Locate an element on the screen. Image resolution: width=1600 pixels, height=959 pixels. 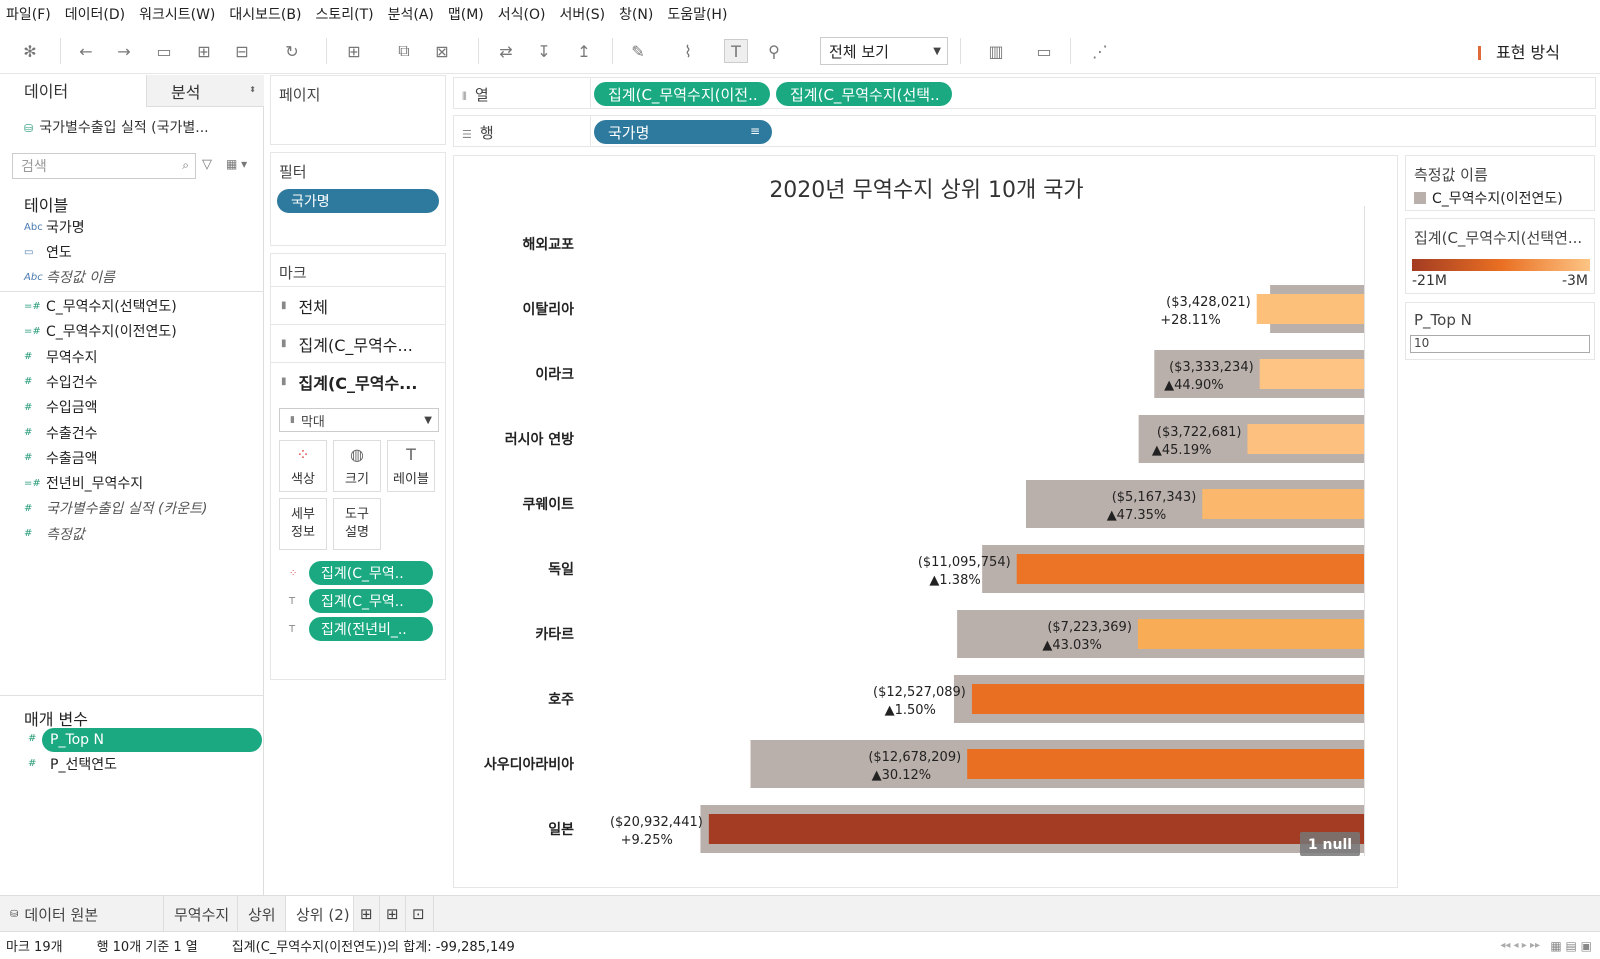
menu-item: 데이터(D) is located at coordinates (95, 14).